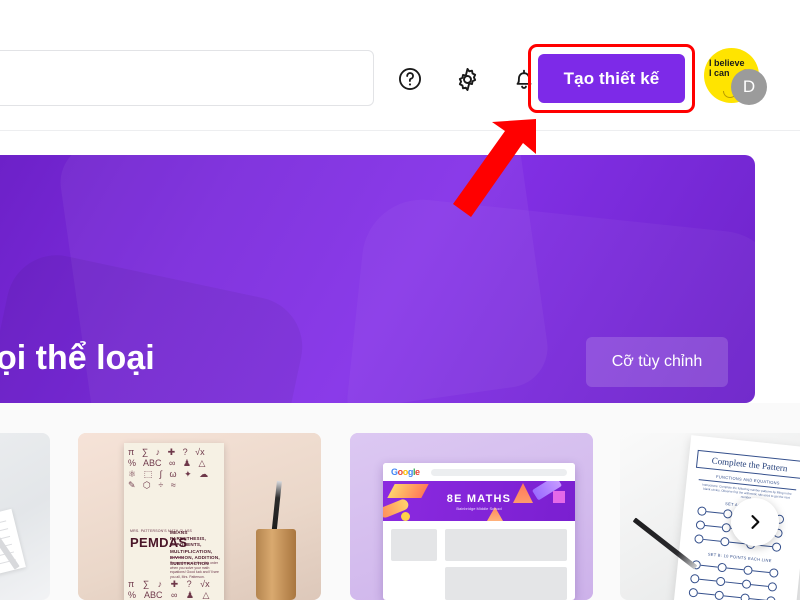  I want to click on hero-subtitle: Bainbridge Middle School, so click(479, 508).